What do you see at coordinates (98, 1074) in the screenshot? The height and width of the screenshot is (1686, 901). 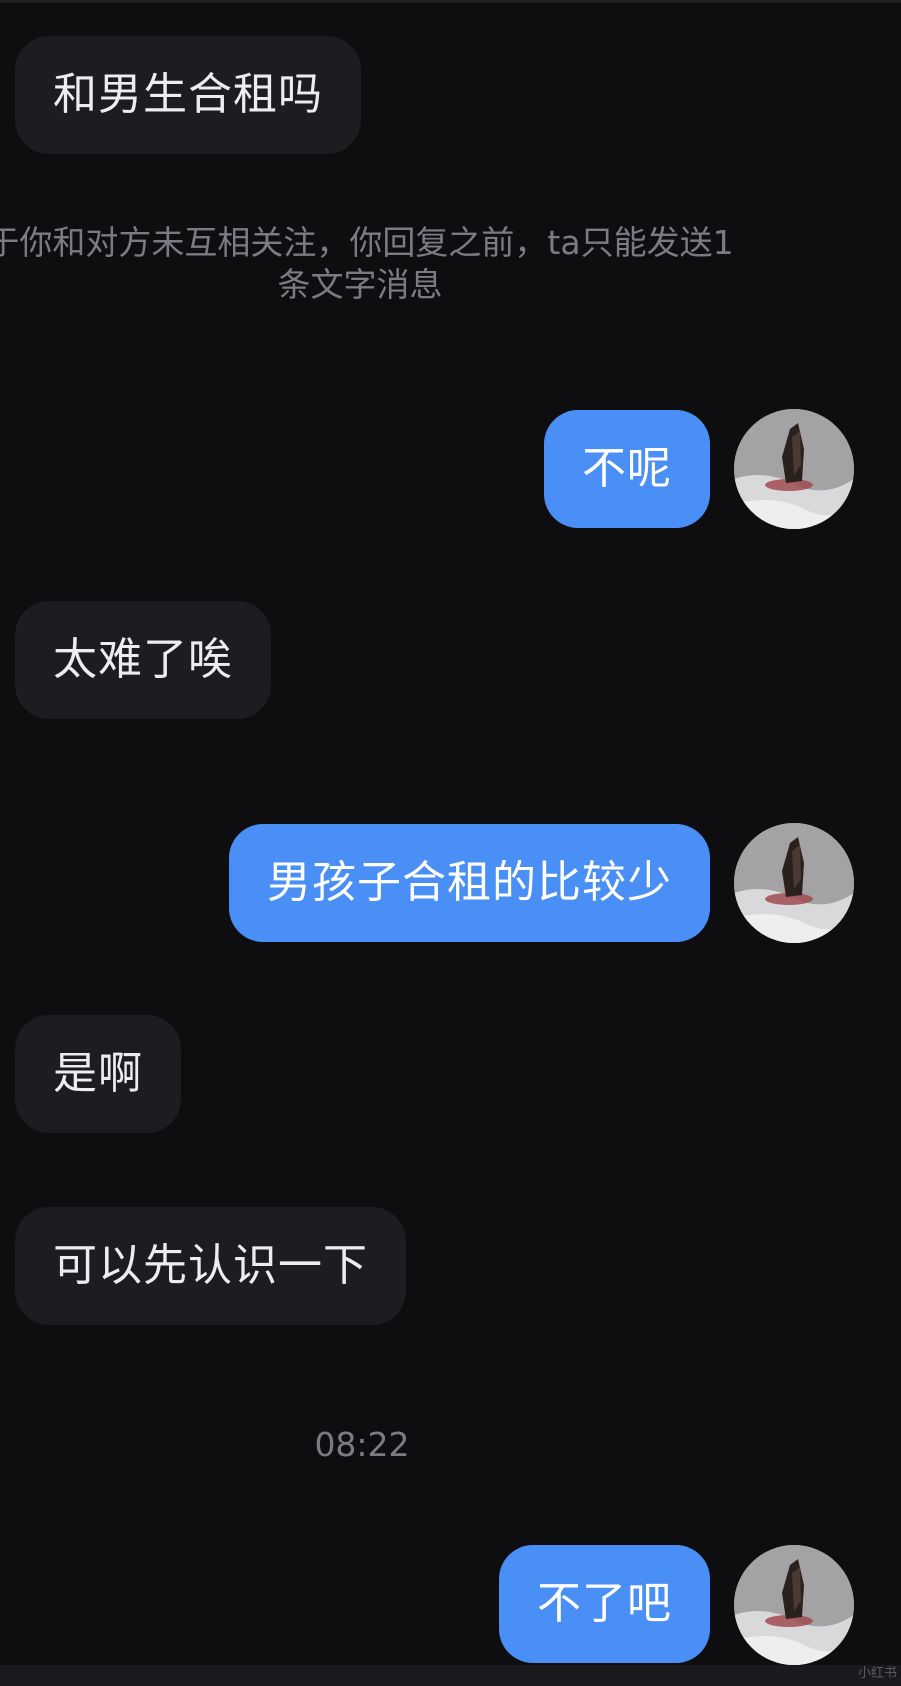 I see `message-bubble-incoming: 是啊` at bounding box center [98, 1074].